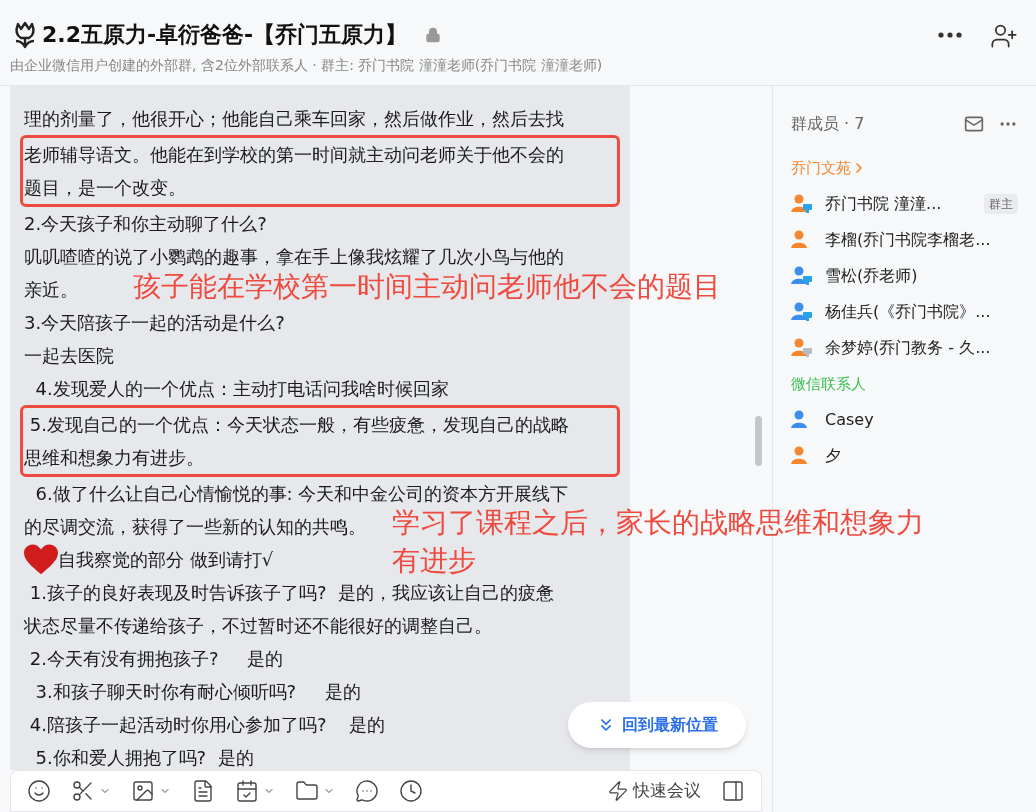 The image size is (1036, 812). Describe the element at coordinates (144, 758) in the screenshot. I see `message-text: 5.你和爱人拥抱了吗? 是的` at that location.